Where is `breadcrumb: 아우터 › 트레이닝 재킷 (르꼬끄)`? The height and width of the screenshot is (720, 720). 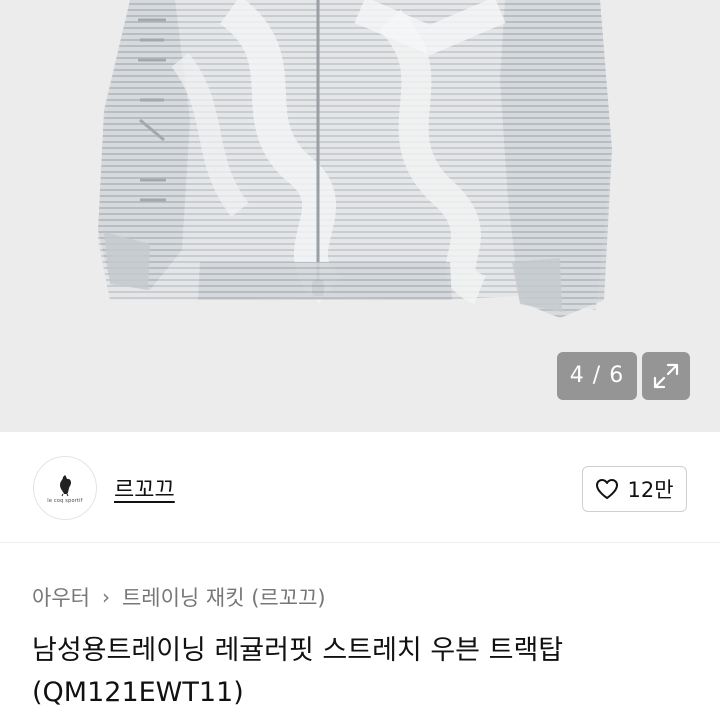 breadcrumb: 아우터 › 트레이닝 재킷 (르꼬끄) is located at coordinates (179, 597).